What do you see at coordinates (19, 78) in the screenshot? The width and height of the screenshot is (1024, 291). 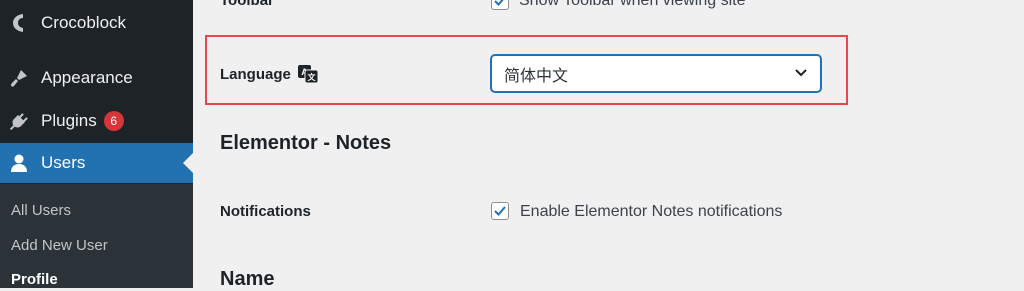 I see `brush-icon` at bounding box center [19, 78].